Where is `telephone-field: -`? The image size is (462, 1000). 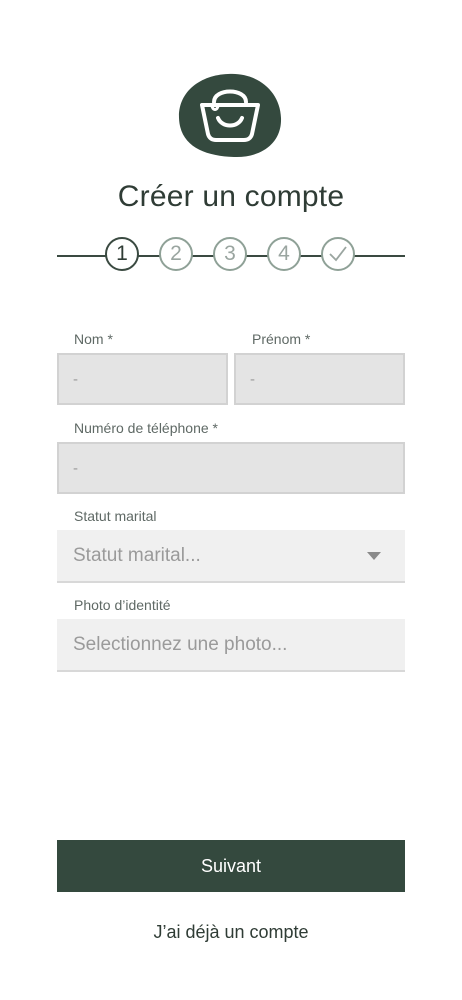 telephone-field: - is located at coordinates (231, 468).